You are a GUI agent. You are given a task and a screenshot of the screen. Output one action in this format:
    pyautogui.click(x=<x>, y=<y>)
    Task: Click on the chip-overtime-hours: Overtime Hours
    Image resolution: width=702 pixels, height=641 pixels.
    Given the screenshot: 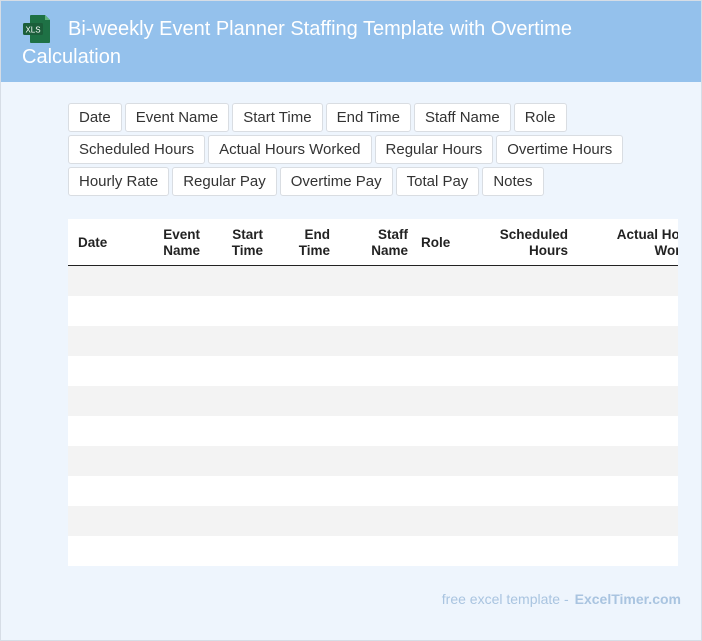 What is the action you would take?
    pyautogui.click(x=560, y=149)
    